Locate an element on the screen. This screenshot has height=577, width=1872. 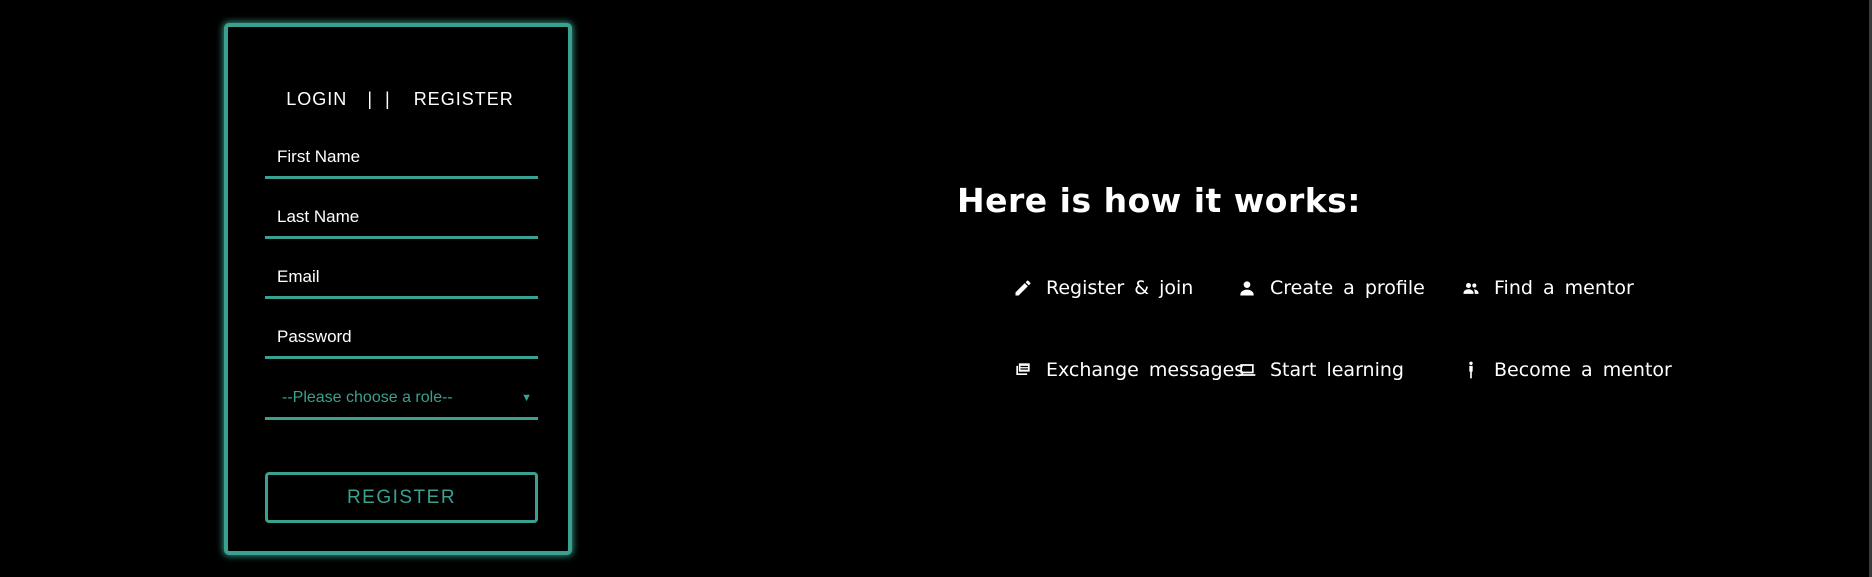
pencil-icon is located at coordinates (1023, 288).